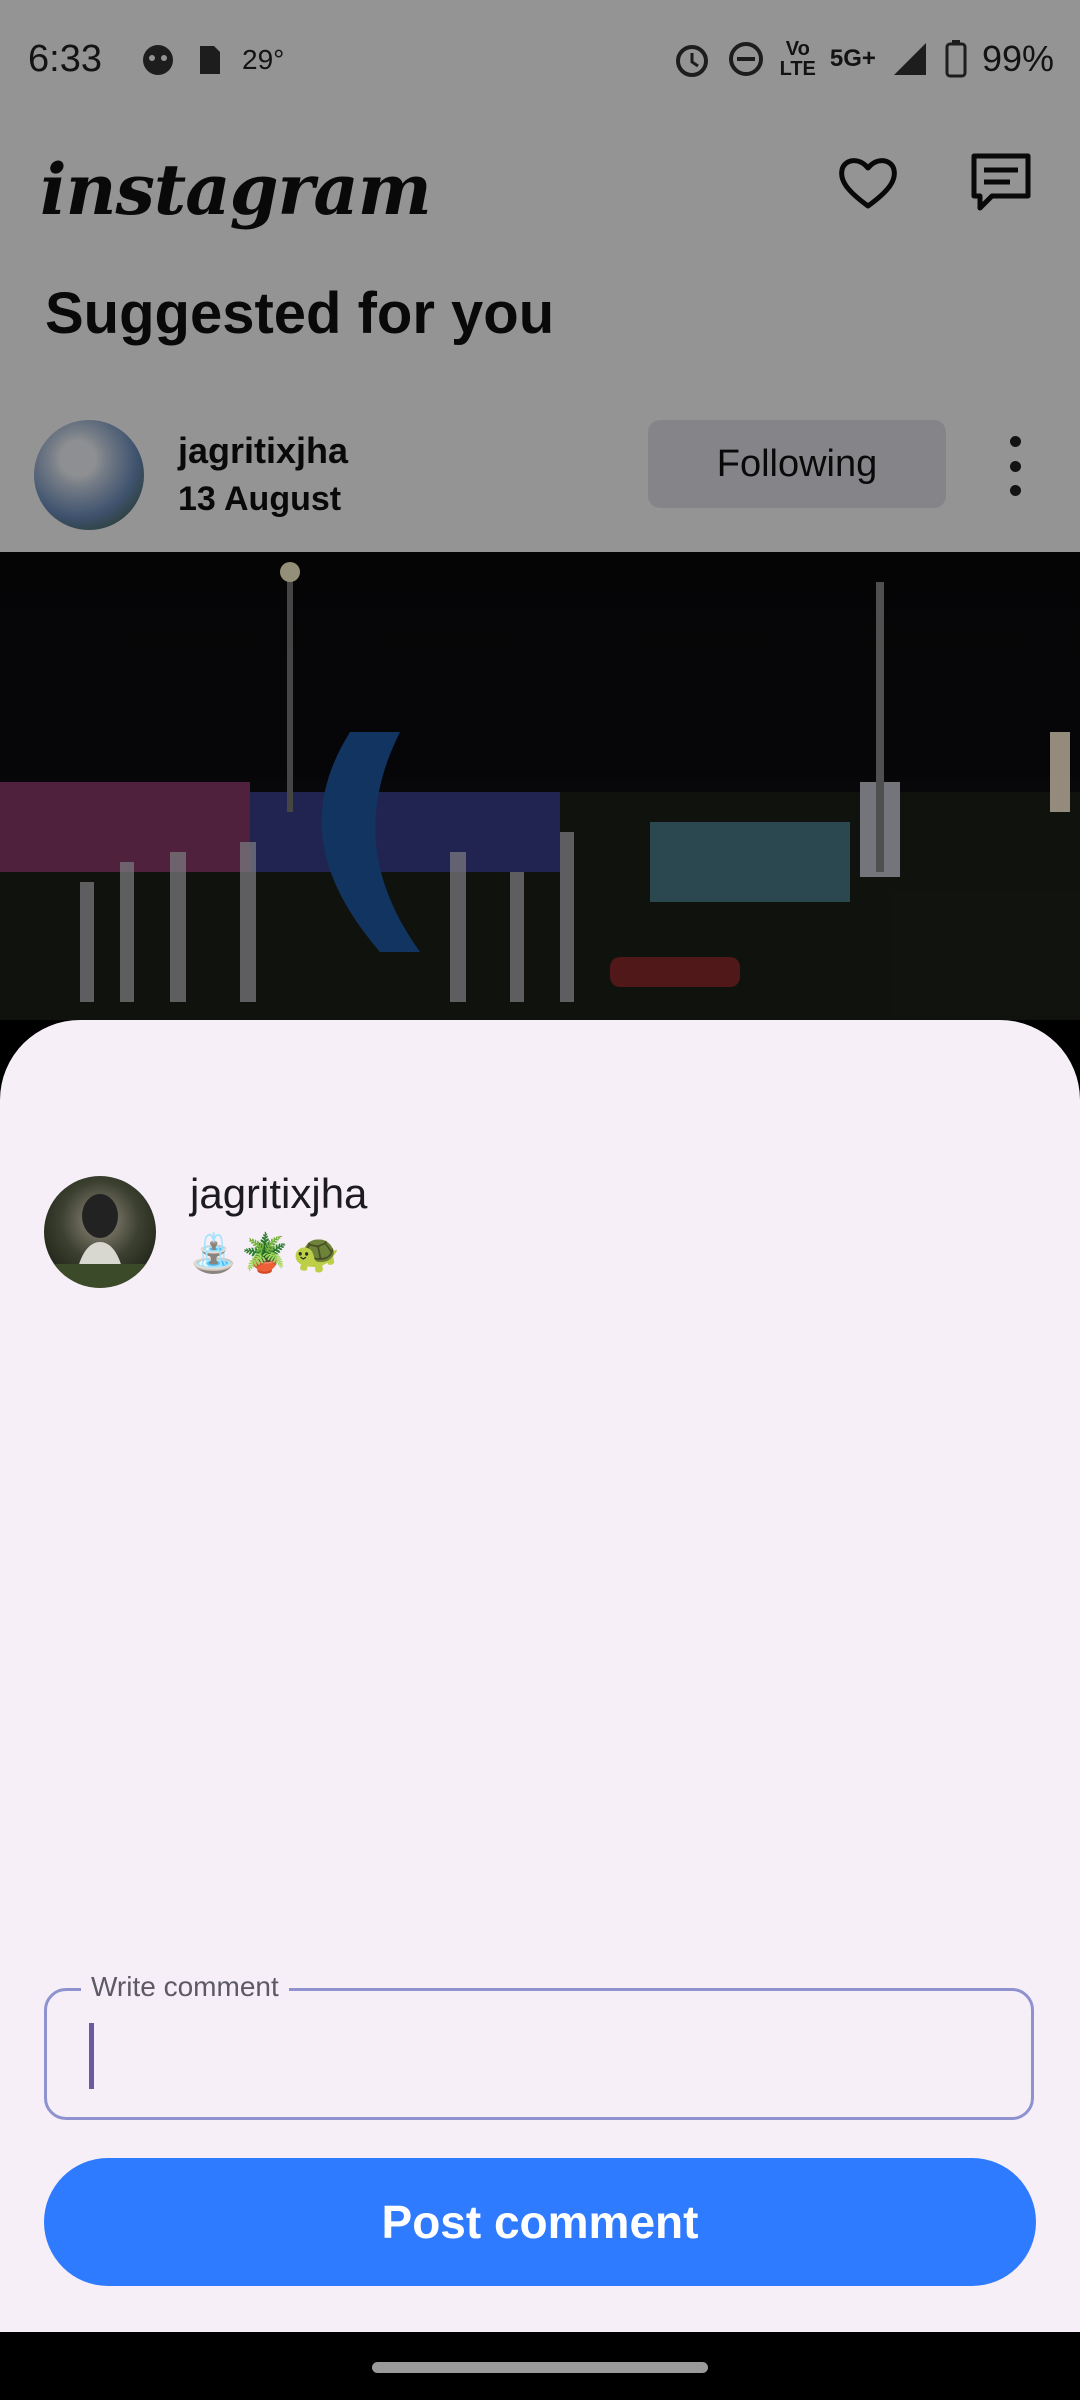 The image size is (1080, 2400). Describe the element at coordinates (100, 1232) in the screenshot. I see `commenter-avatar` at that location.